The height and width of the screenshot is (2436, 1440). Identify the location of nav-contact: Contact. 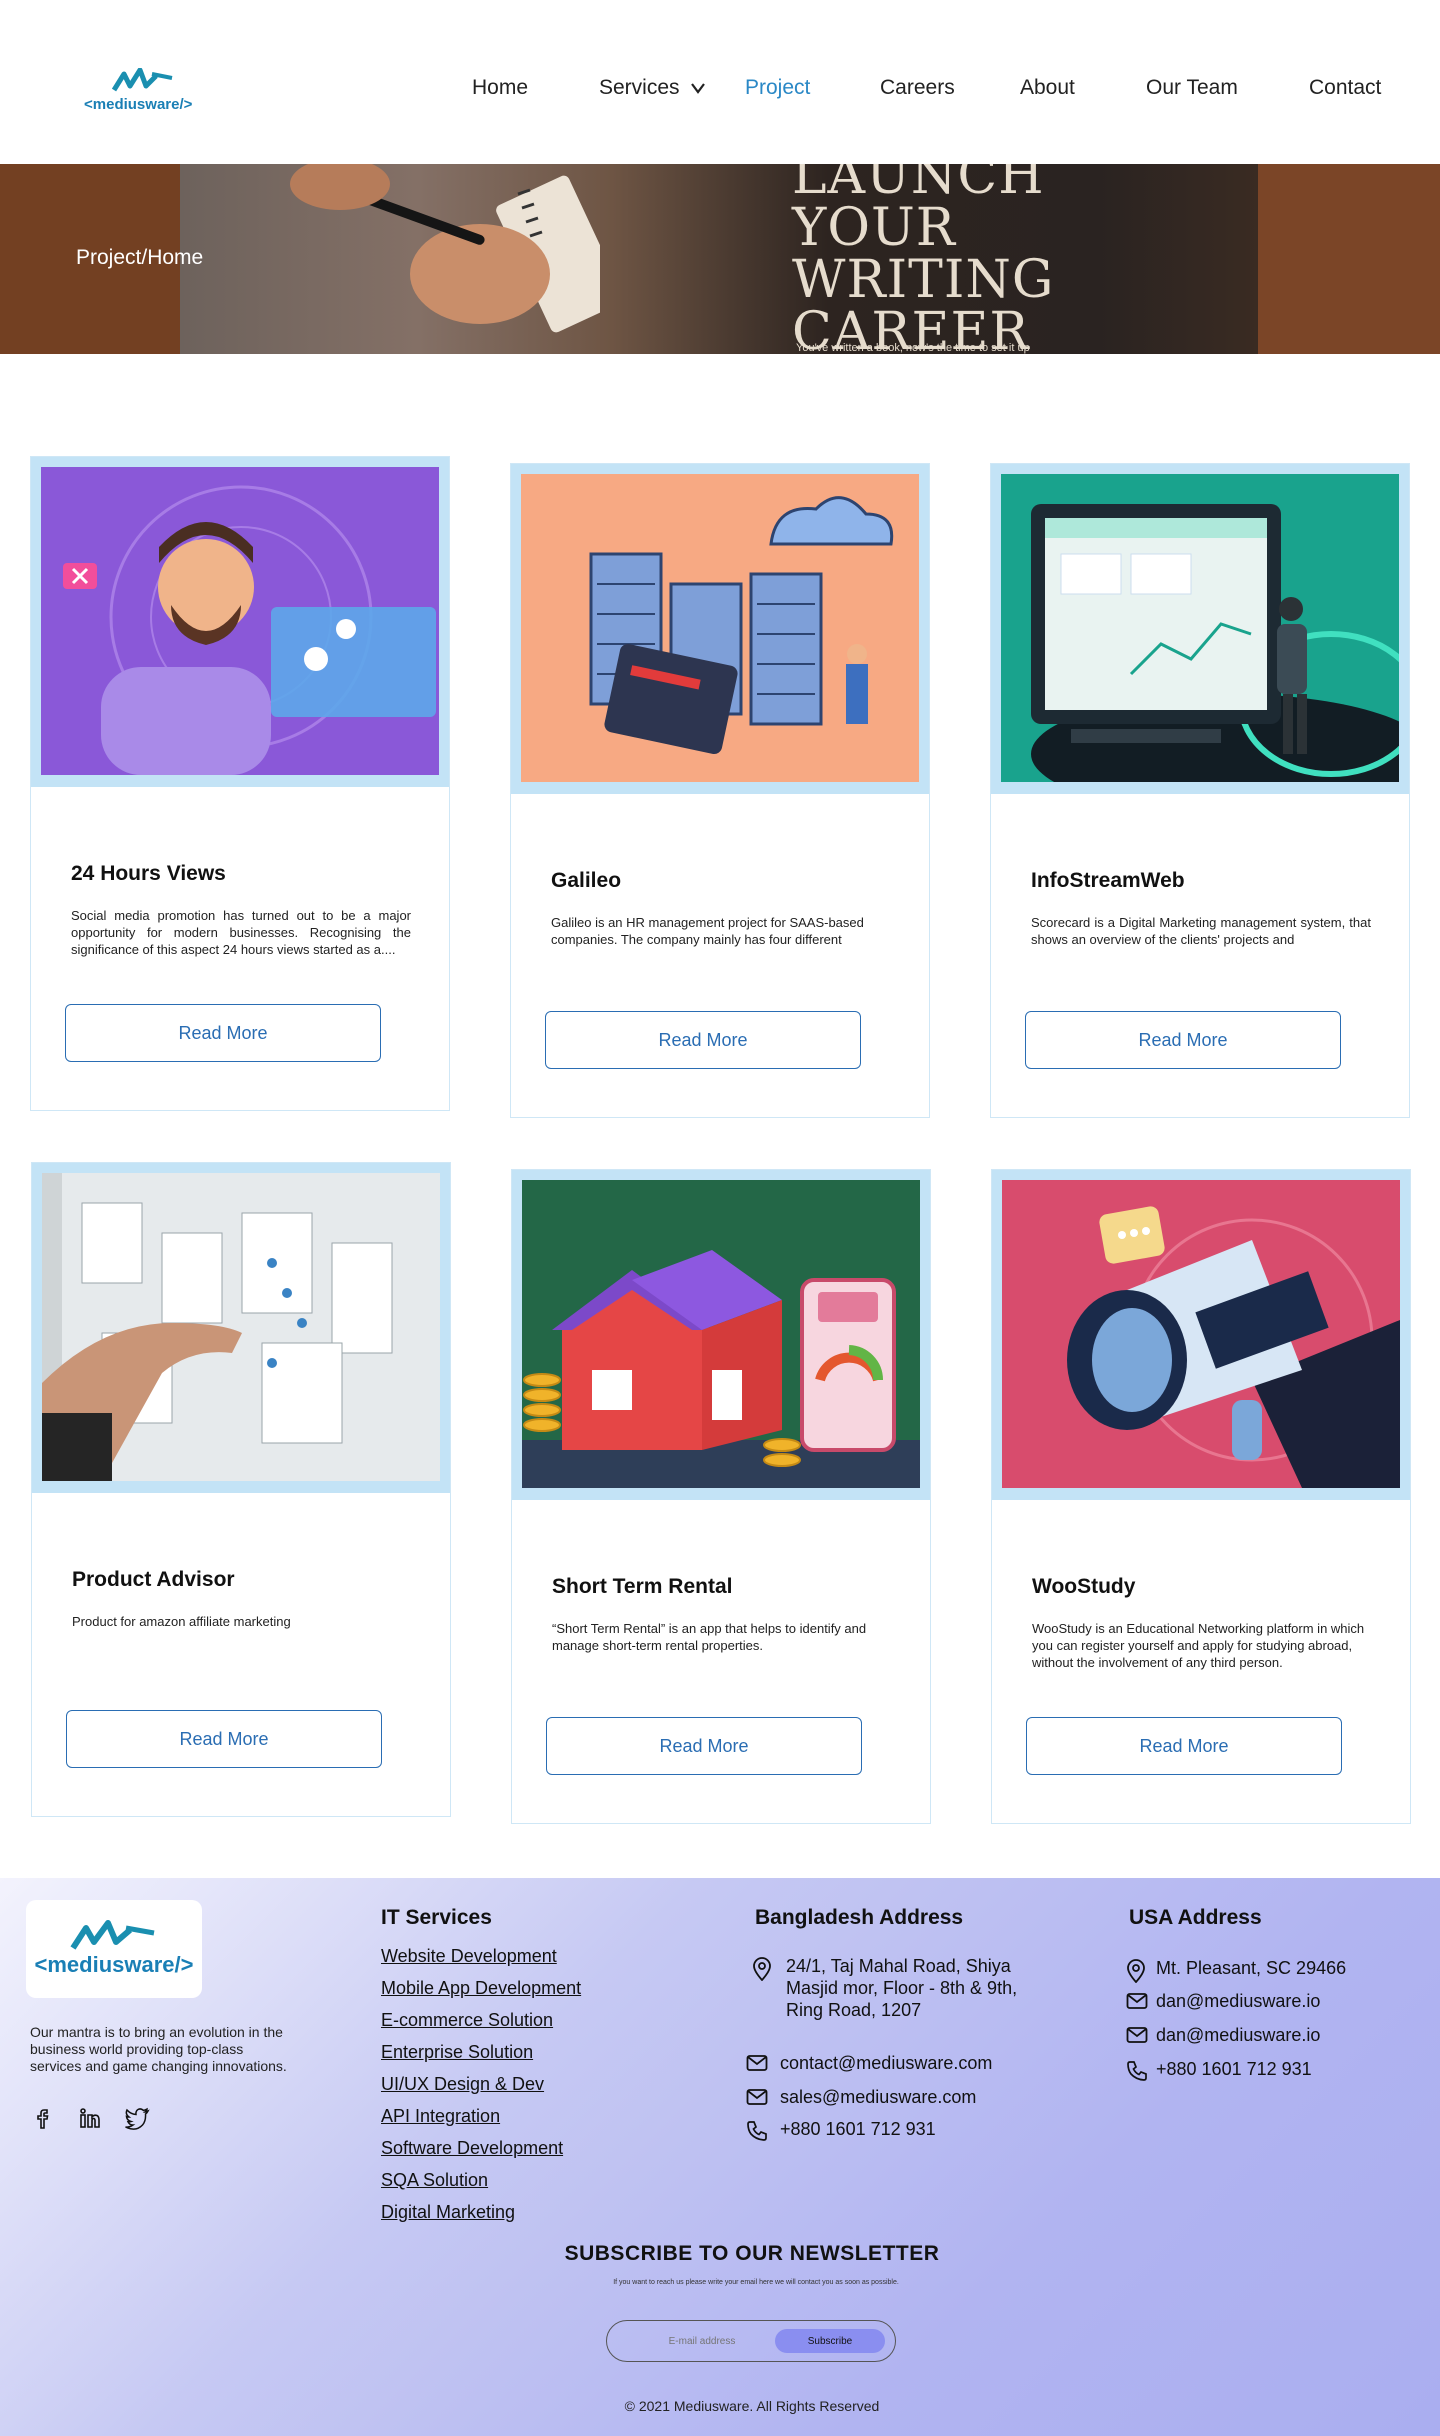
(1345, 88).